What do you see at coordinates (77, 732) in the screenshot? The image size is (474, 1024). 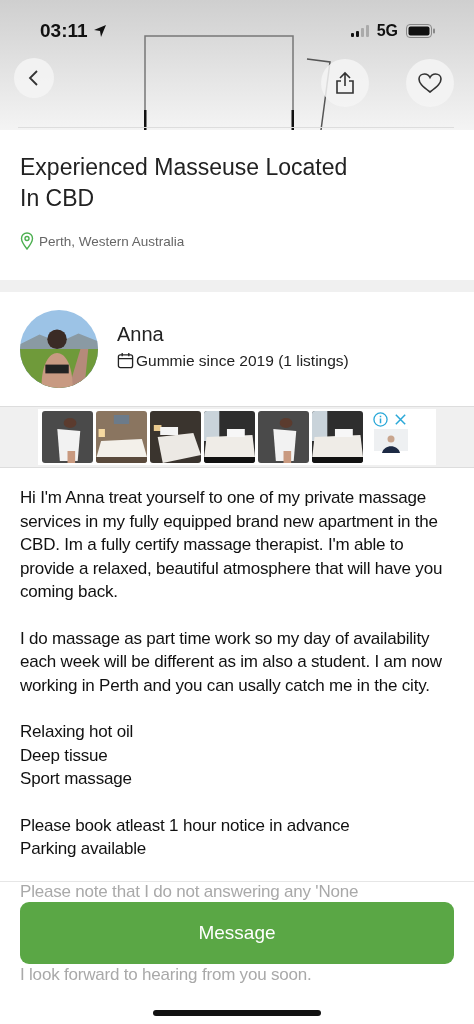 I see `description-text: Relaxing hot oil` at bounding box center [77, 732].